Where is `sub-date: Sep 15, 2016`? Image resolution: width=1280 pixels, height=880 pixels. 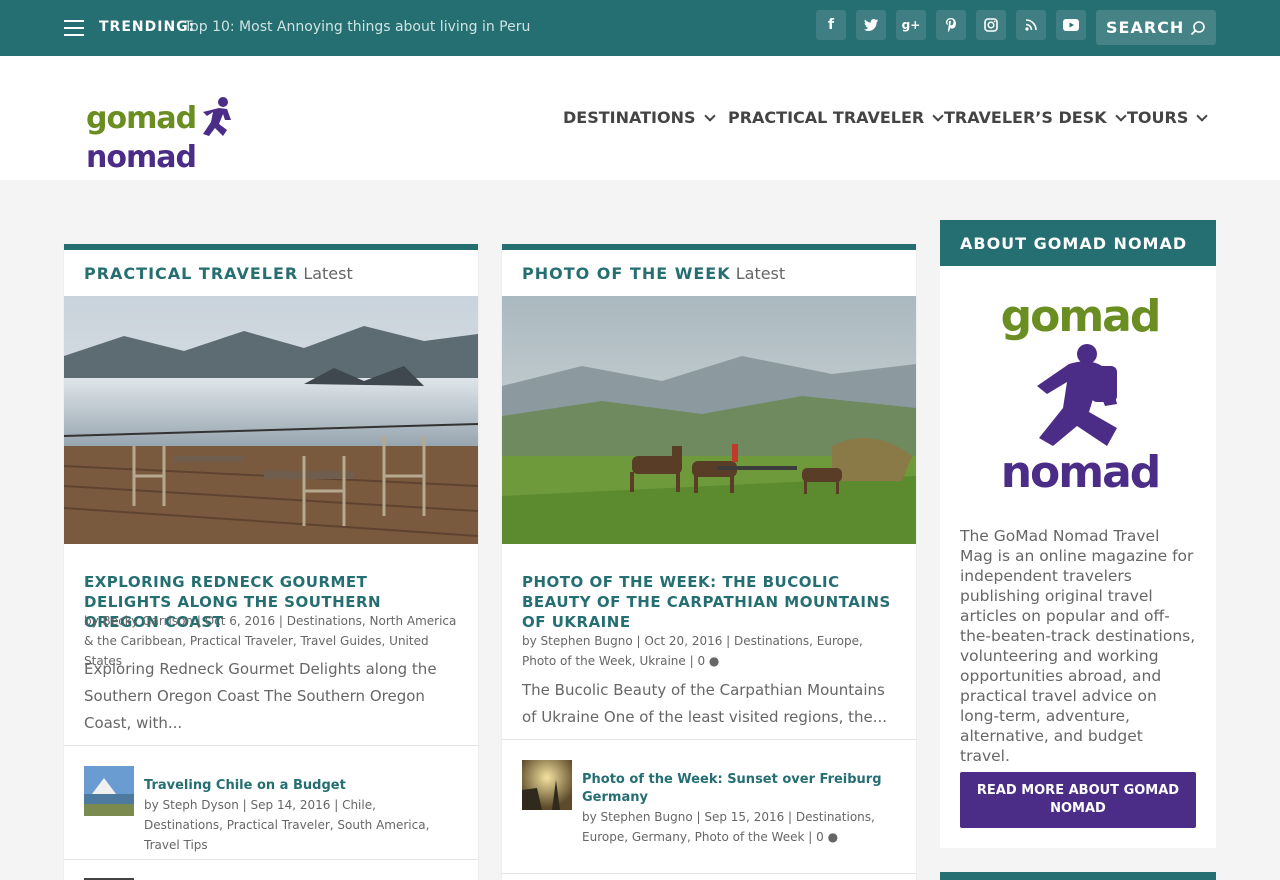 sub-date: Sep 15, 2016 is located at coordinates (744, 817).